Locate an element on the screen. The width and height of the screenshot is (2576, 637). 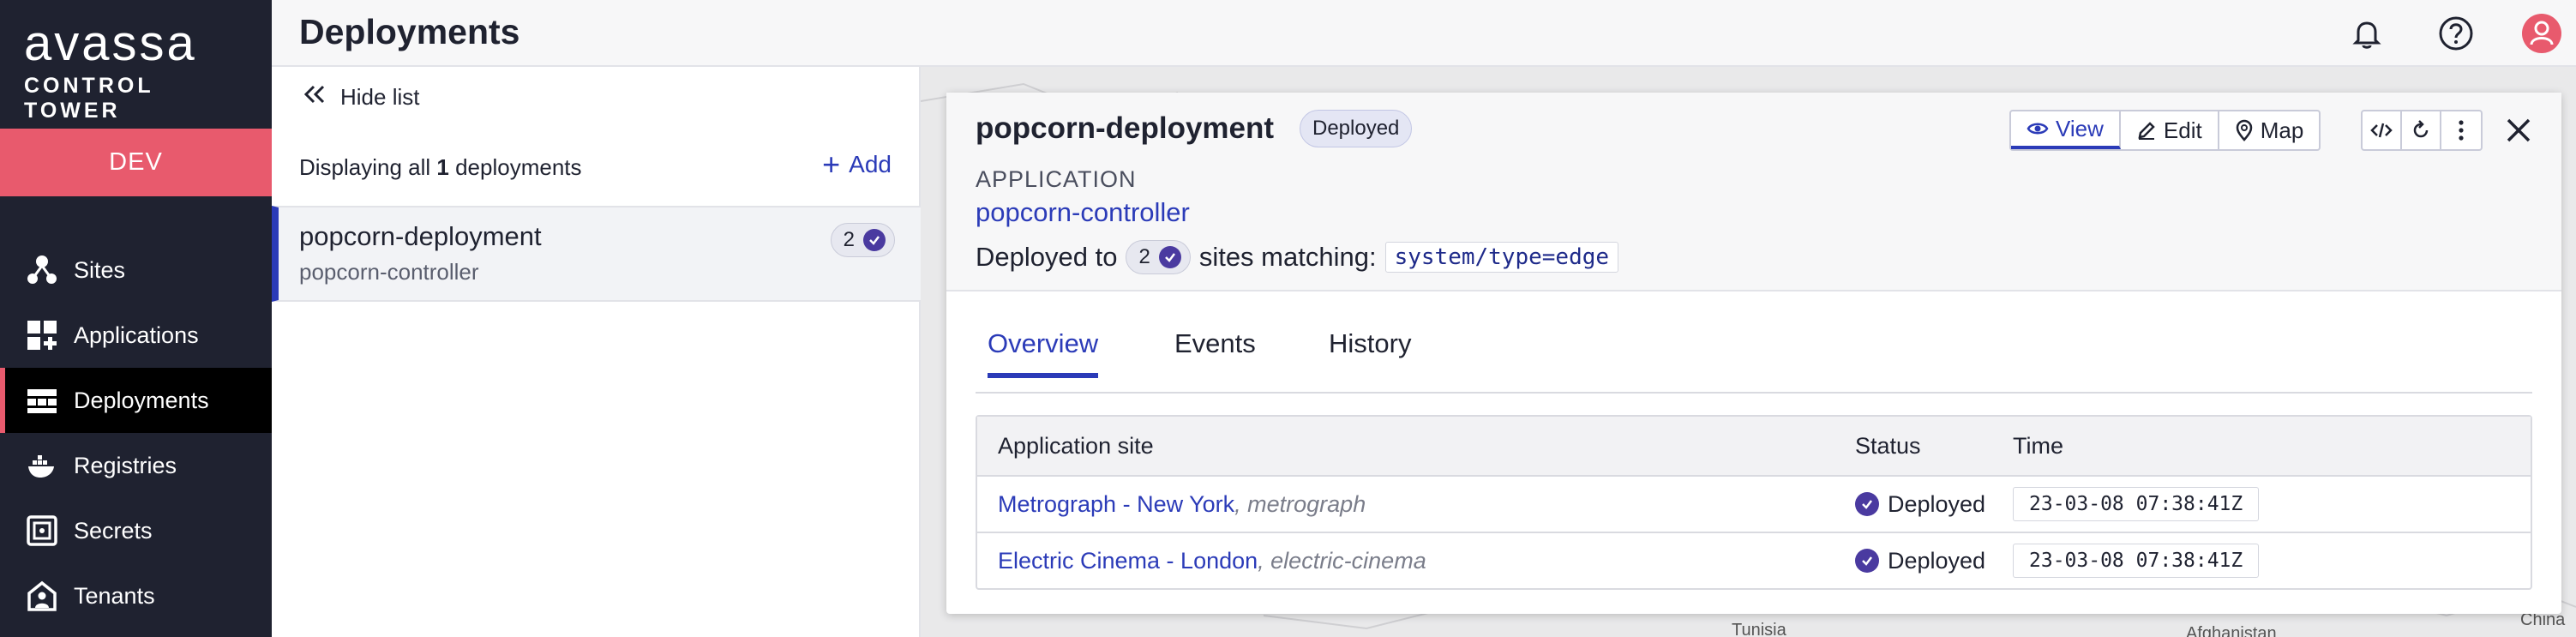
hide-list-button: Hide list is located at coordinates (361, 97).